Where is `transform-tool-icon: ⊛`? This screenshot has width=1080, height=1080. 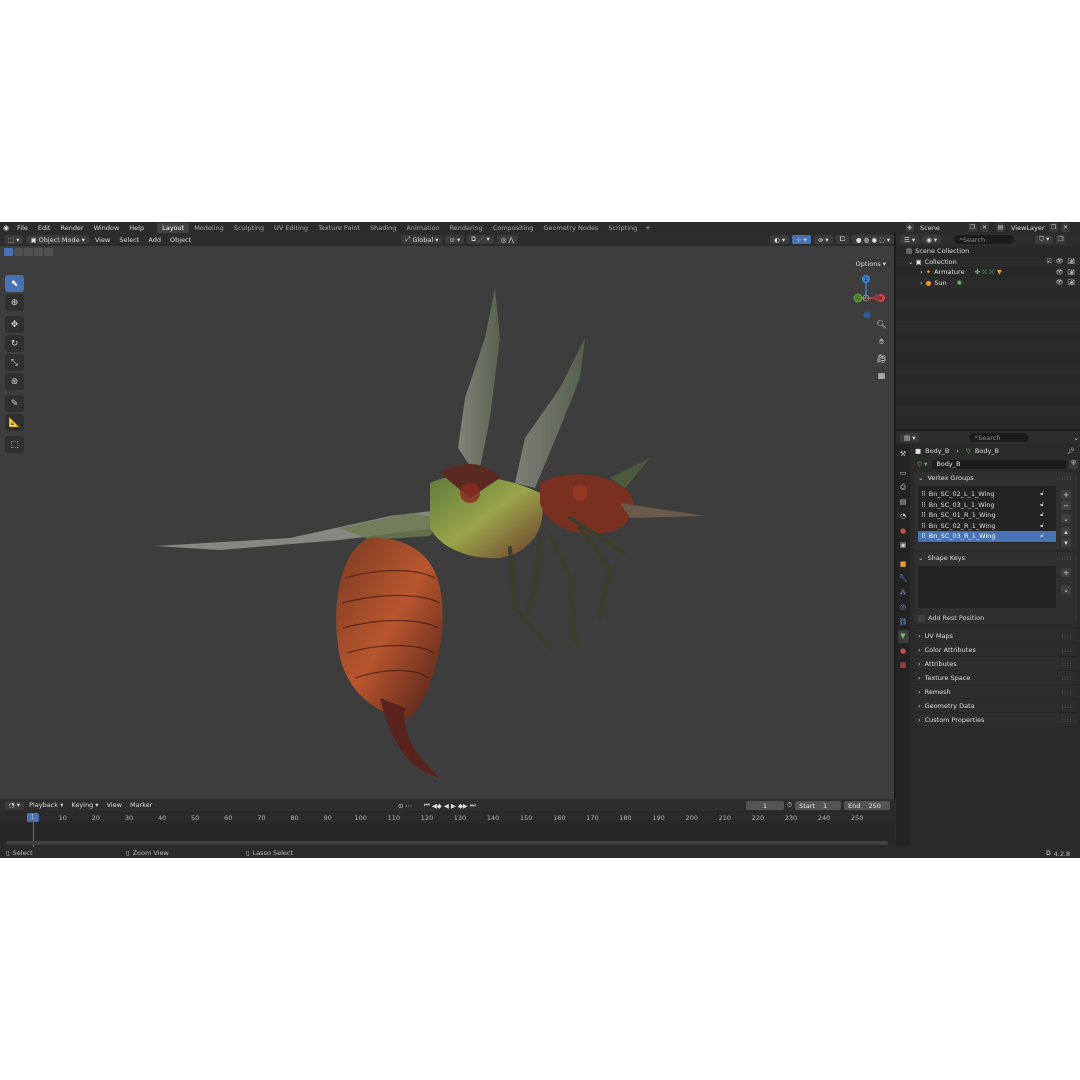 transform-tool-icon: ⊛ is located at coordinates (14, 381).